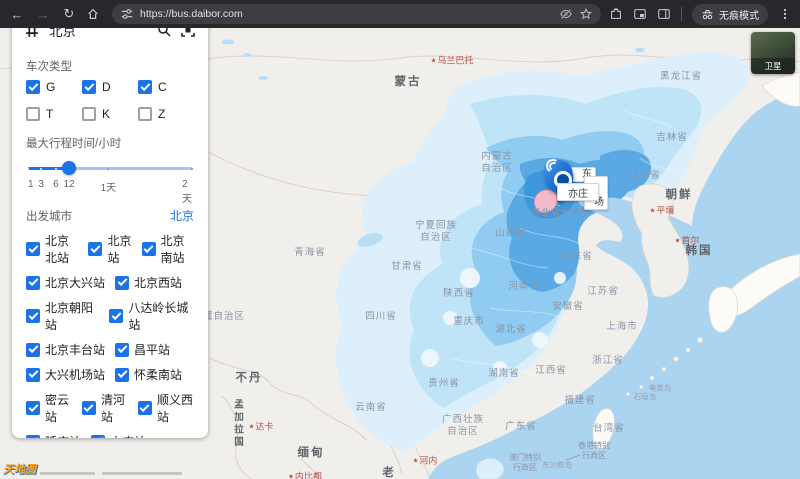  Describe the element at coordinates (566, 14) in the screenshot. I see `eye-off-icon` at that location.